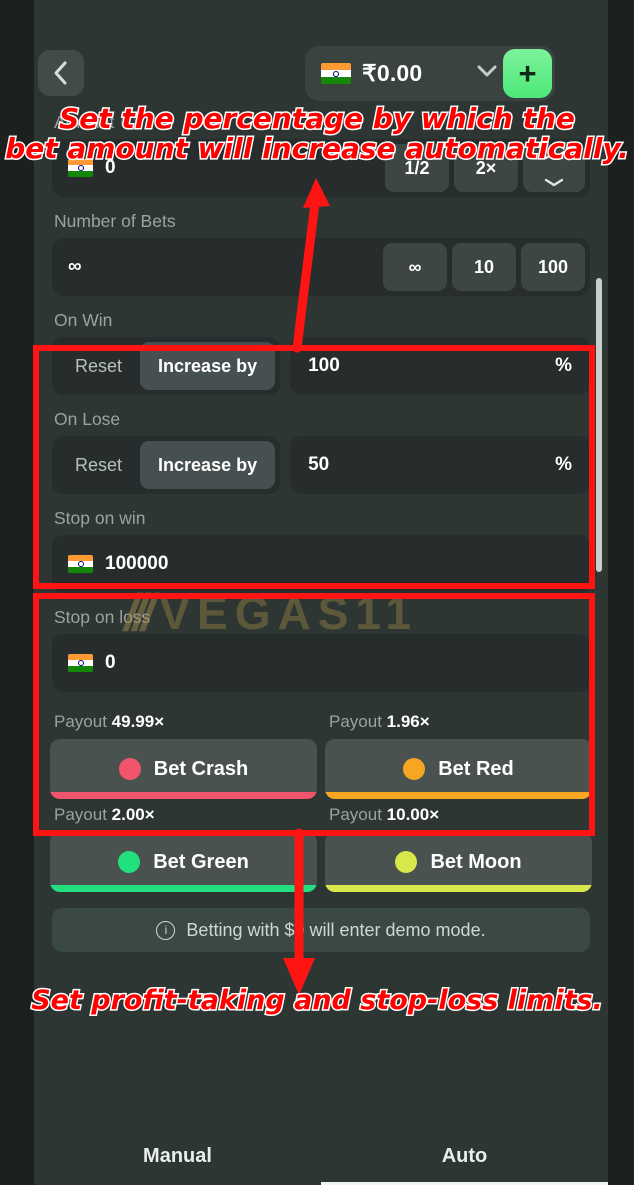  Describe the element at coordinates (316, 193) in the screenshot. I see `annotation-arrow-up-head` at that location.